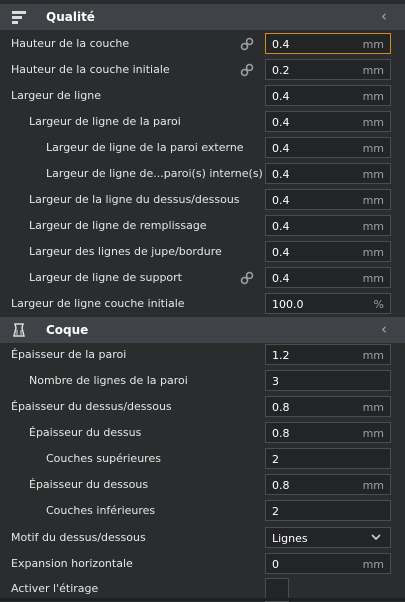 This screenshot has height=602, width=405. I want to click on setting-label: Largeur des lignes de jupe/bordure, so click(125, 251).